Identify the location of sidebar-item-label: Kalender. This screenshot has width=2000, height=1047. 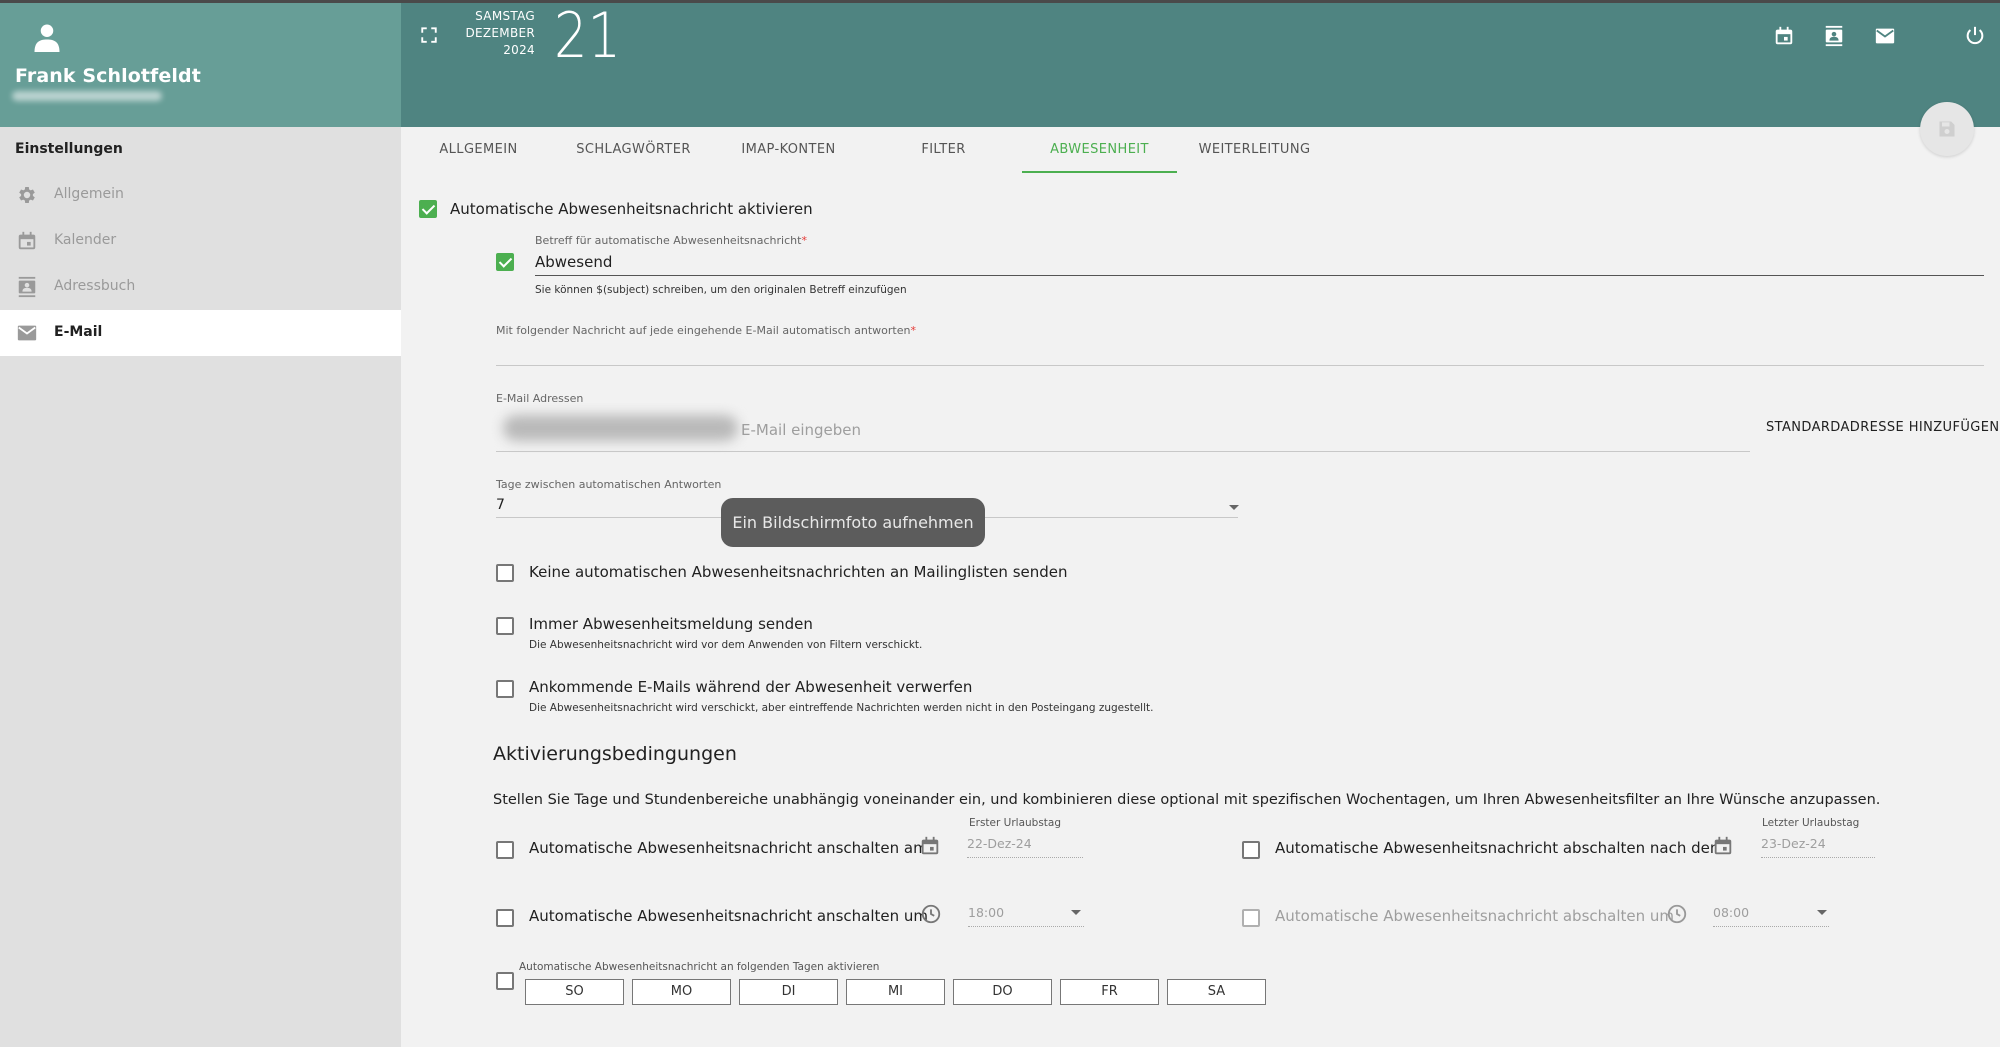
(85, 240).